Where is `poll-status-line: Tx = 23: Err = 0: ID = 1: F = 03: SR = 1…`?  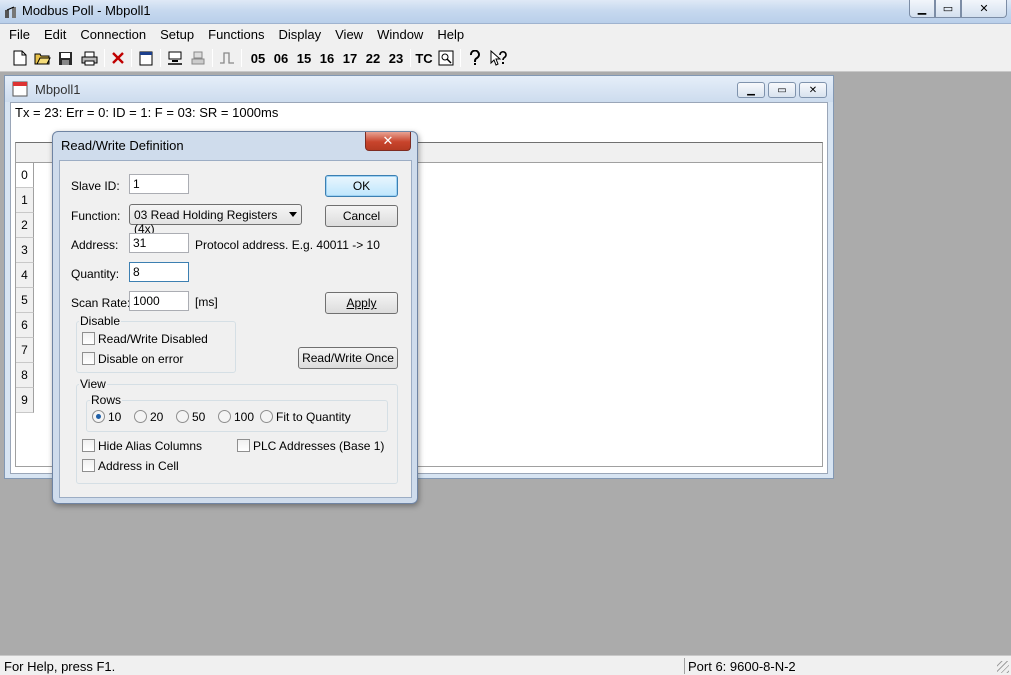 poll-status-line: Tx = 23: Err = 0: ID = 1: F = 03: SR = 1… is located at coordinates (147, 112).